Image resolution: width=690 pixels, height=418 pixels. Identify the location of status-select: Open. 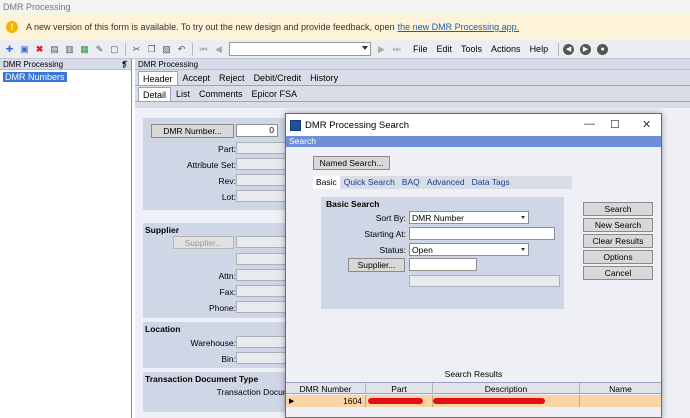
(469, 249).